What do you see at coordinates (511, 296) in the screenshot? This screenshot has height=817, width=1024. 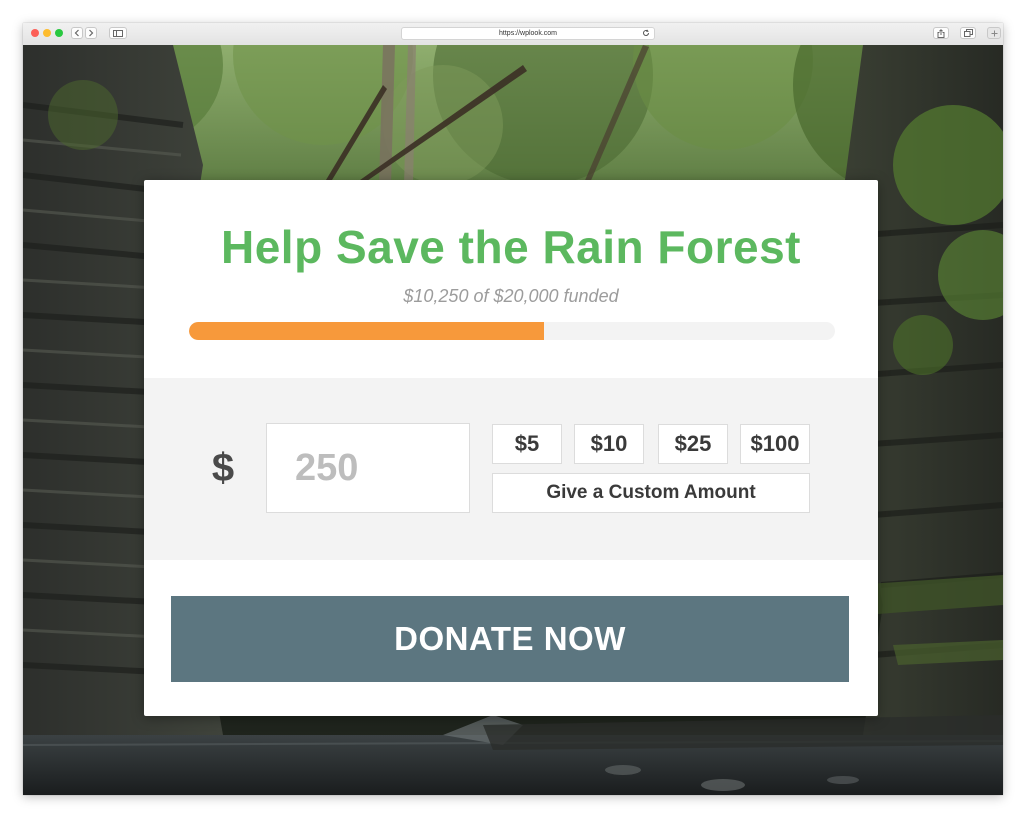 I see `funding-status: $10,250 of $20,000 funded` at bounding box center [511, 296].